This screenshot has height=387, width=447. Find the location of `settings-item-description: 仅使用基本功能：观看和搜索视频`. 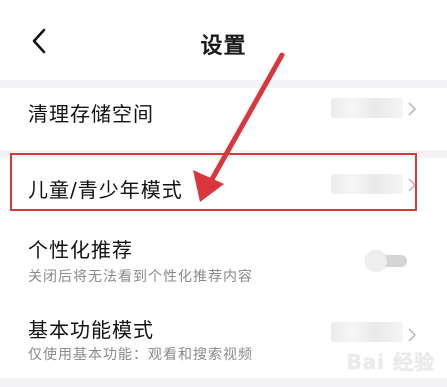

settings-item-description: 仅使用基本功能：观看和搜索视频 is located at coordinates (140, 355).